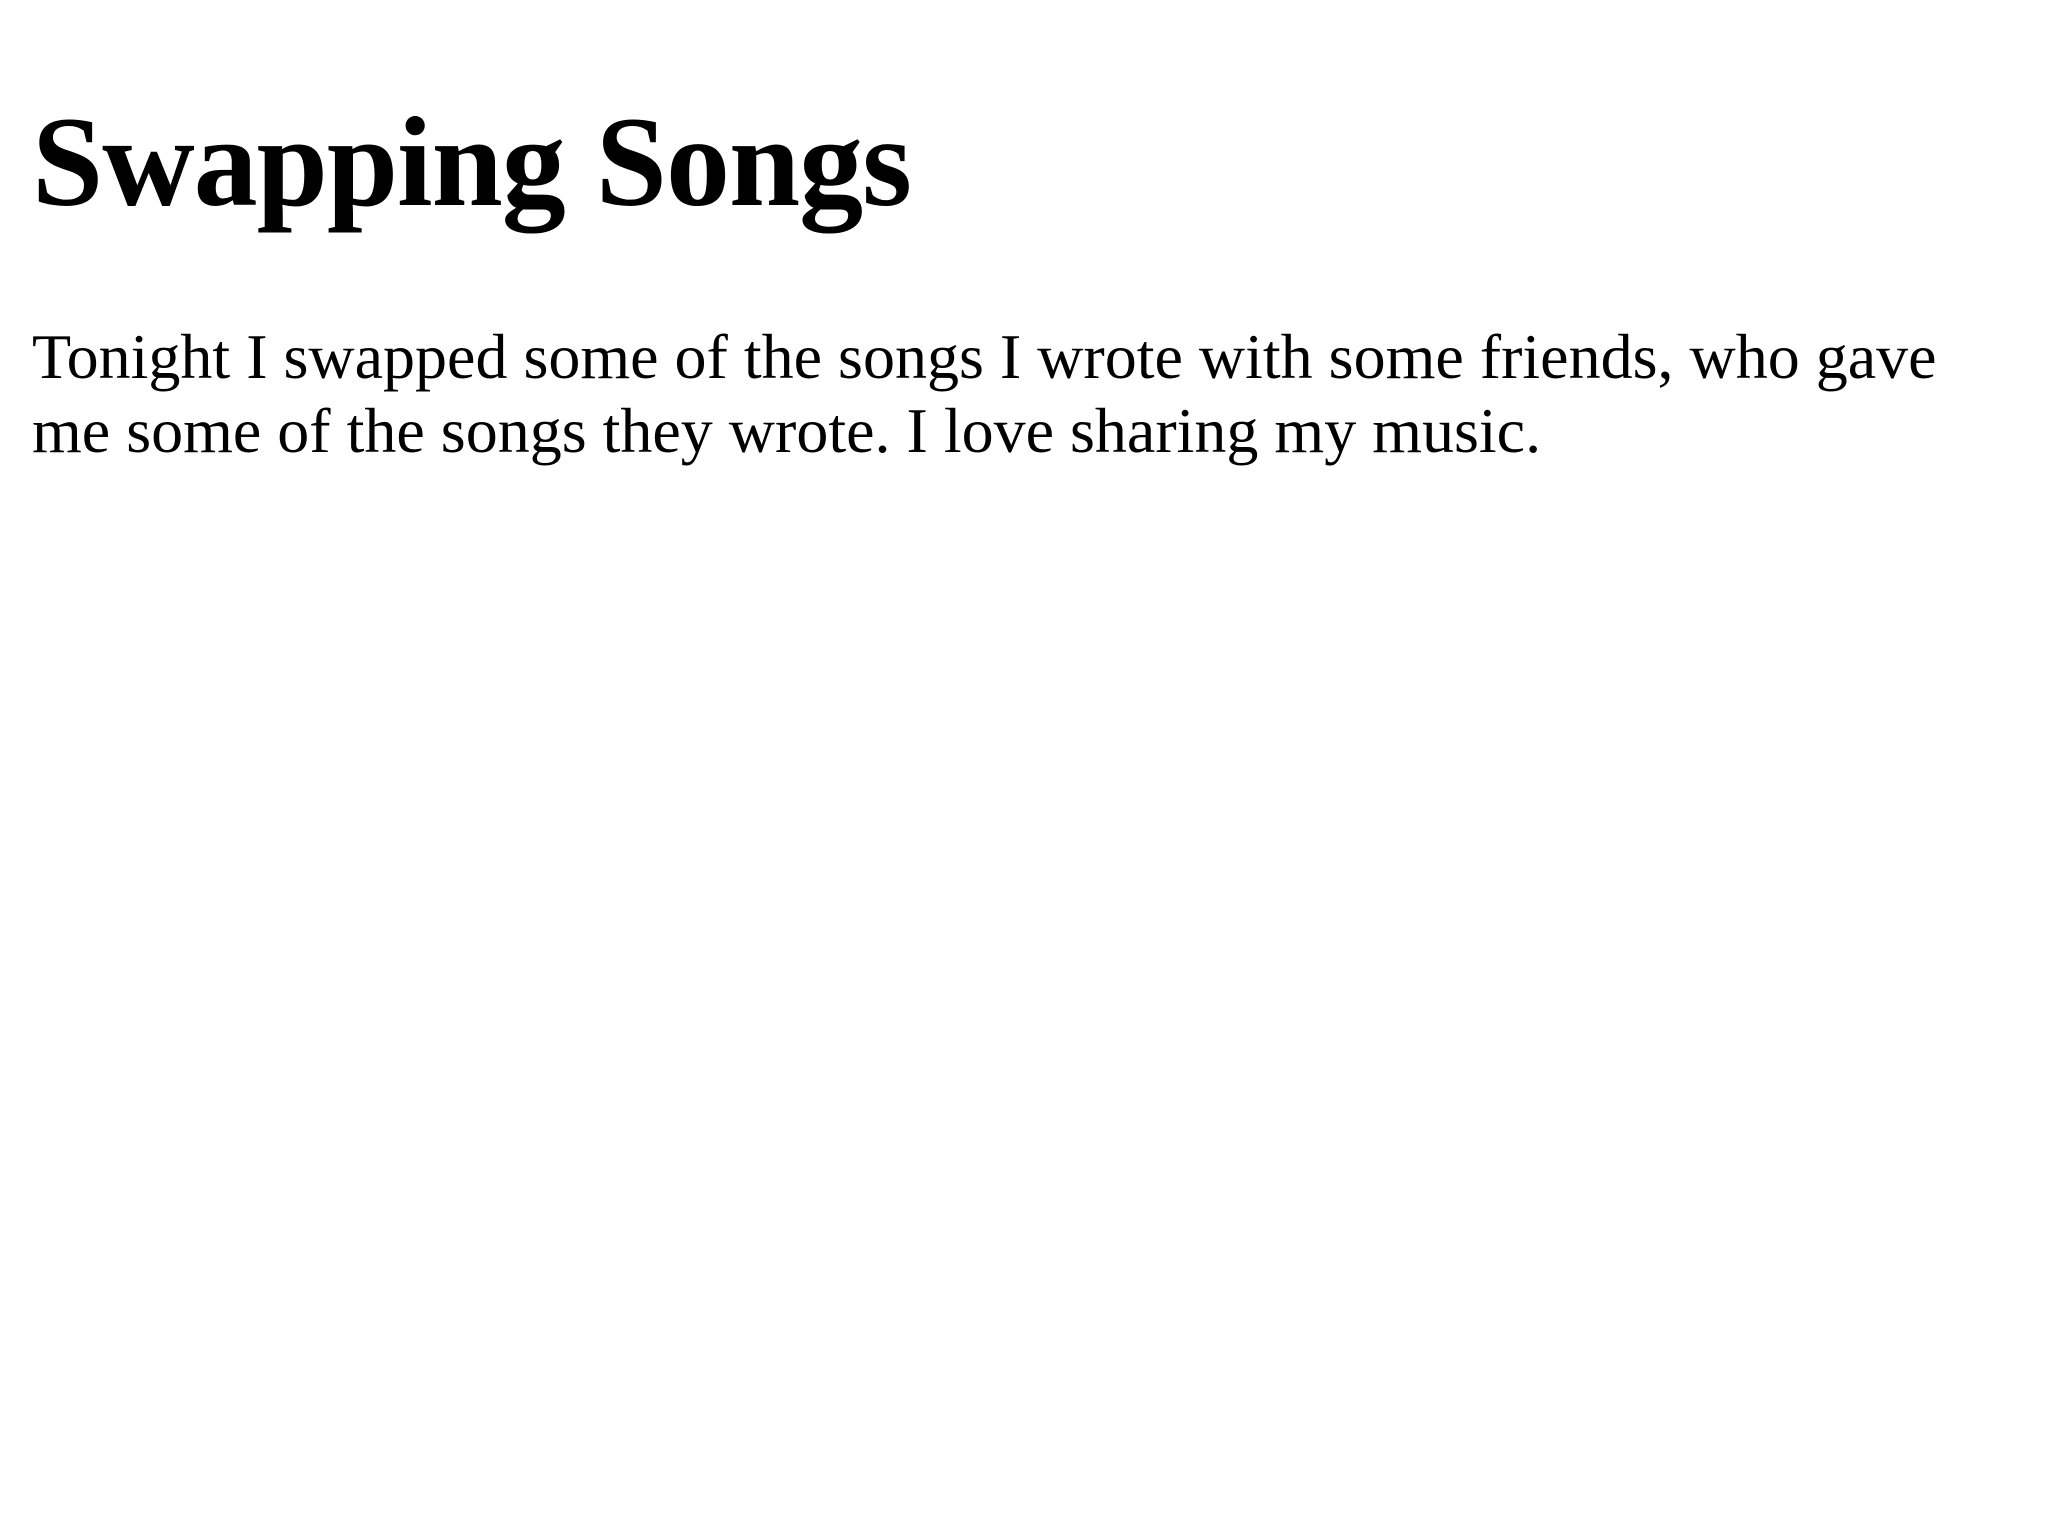 The image size is (2048, 1536). What do you see at coordinates (472, 162) in the screenshot?
I see `page-title: Swapping Songs` at bounding box center [472, 162].